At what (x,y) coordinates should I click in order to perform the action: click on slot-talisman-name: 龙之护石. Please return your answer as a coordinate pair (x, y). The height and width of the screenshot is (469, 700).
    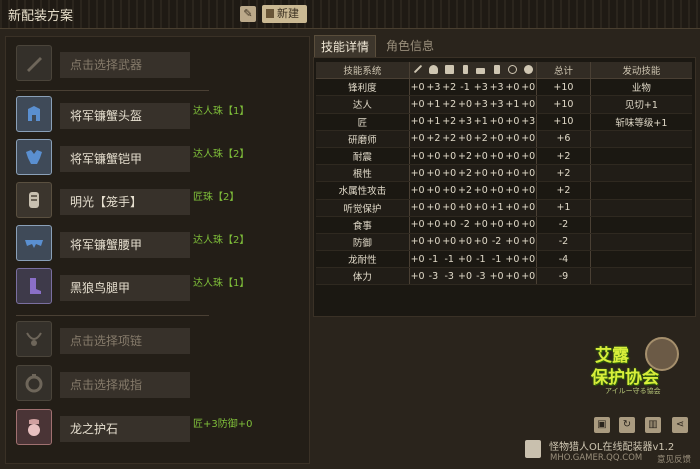
    Looking at the image, I should click on (125, 429).